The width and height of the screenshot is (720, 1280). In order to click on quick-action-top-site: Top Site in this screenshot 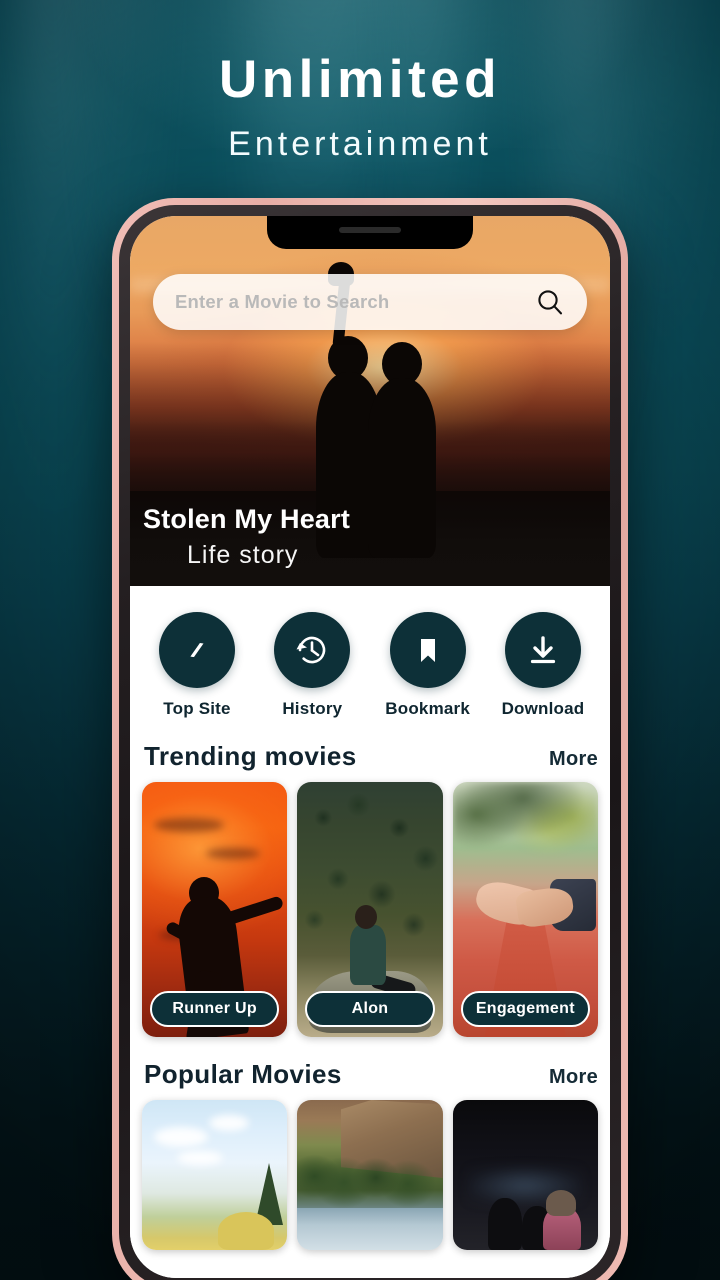, I will do `click(197, 665)`.